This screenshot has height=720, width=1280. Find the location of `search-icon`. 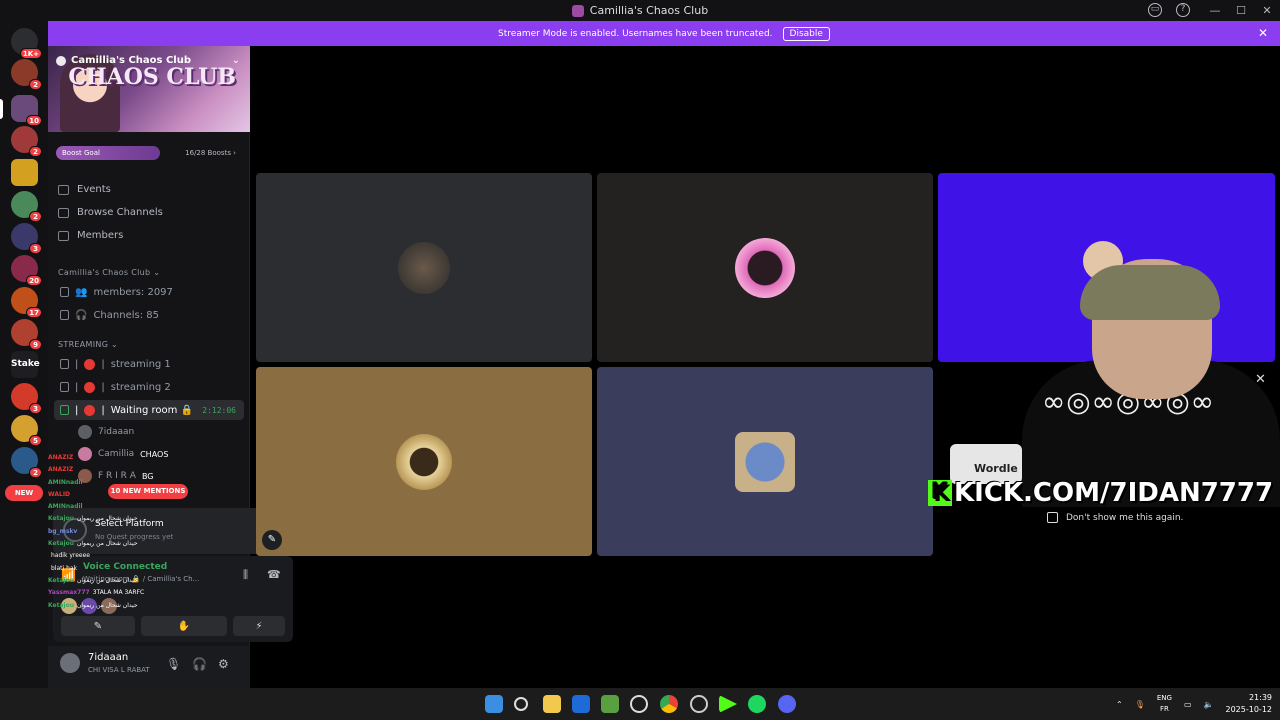

search-icon is located at coordinates (521, 704).